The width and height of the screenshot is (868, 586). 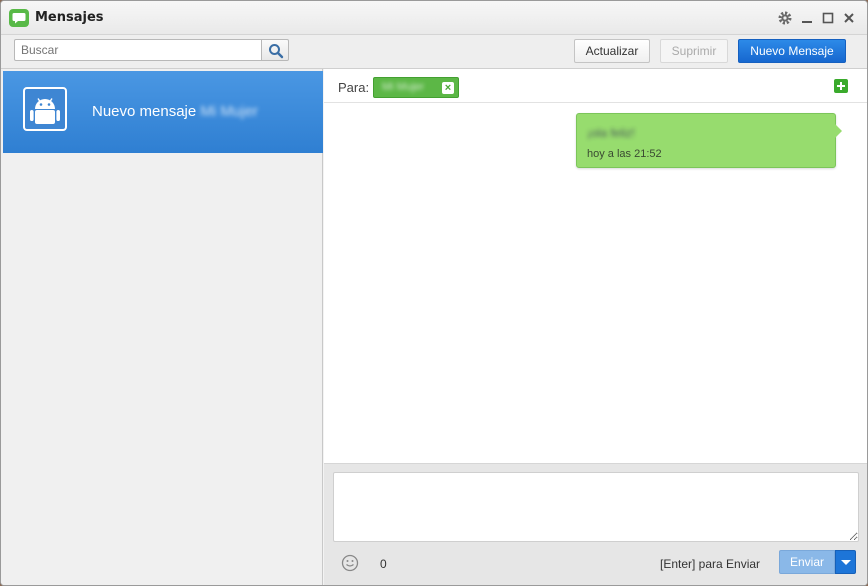 I want to click on title-bar: Mensajes, so click(x=434, y=18).